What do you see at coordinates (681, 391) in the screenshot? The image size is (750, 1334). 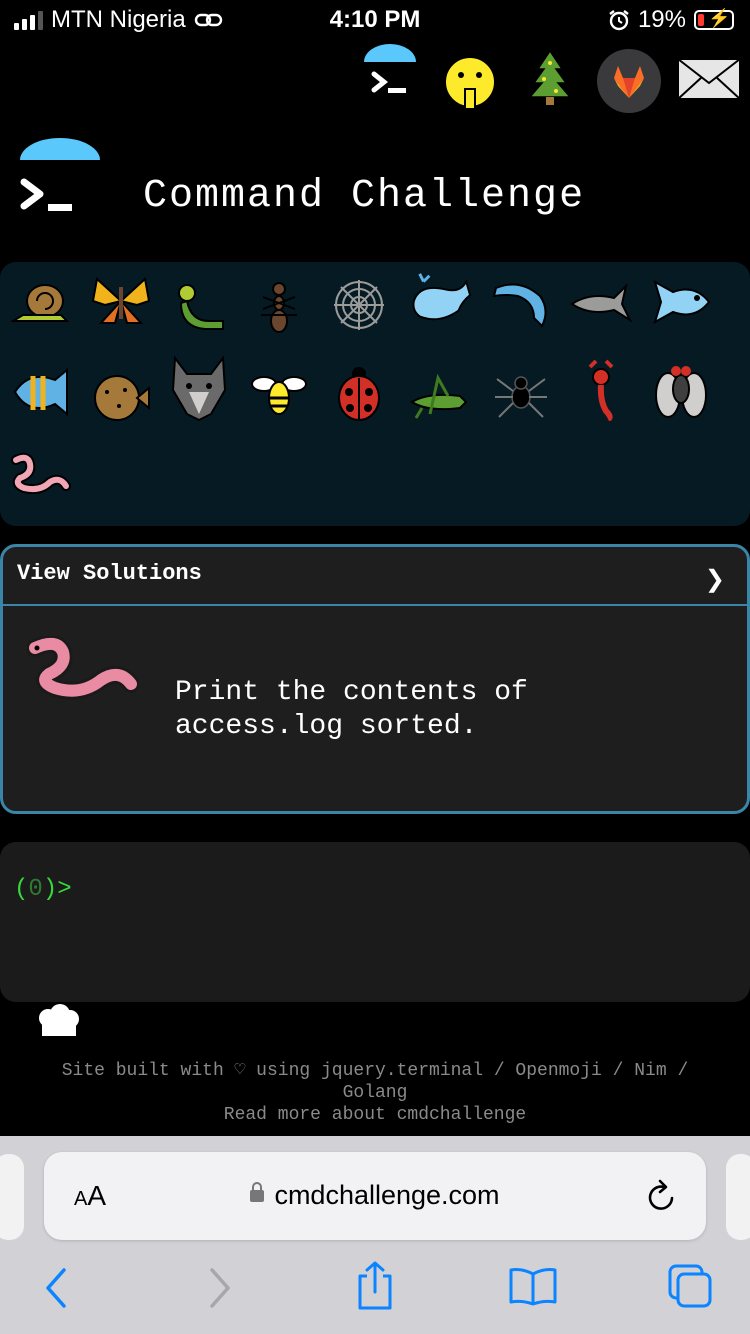 I see `fly-badge-icon` at bounding box center [681, 391].